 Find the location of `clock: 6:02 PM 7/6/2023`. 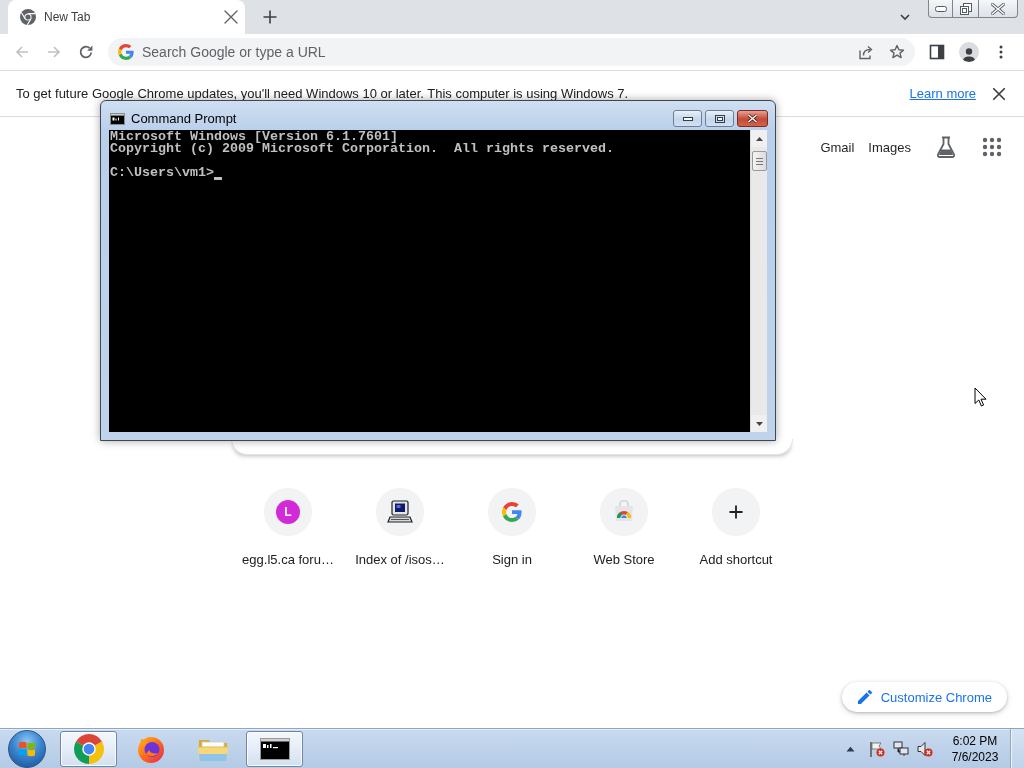

clock: 6:02 PM 7/6/2023 is located at coordinates (975, 748).